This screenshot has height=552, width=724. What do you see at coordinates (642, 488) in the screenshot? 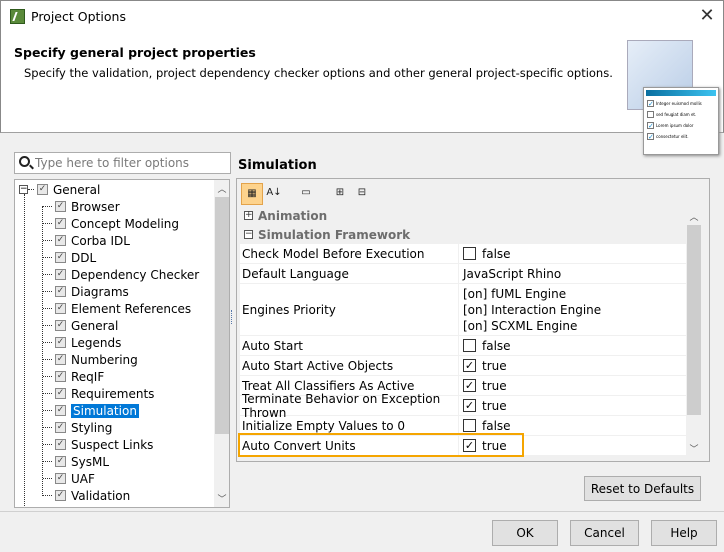
I see `reset-defaults-button: Reset to Defaults` at bounding box center [642, 488].